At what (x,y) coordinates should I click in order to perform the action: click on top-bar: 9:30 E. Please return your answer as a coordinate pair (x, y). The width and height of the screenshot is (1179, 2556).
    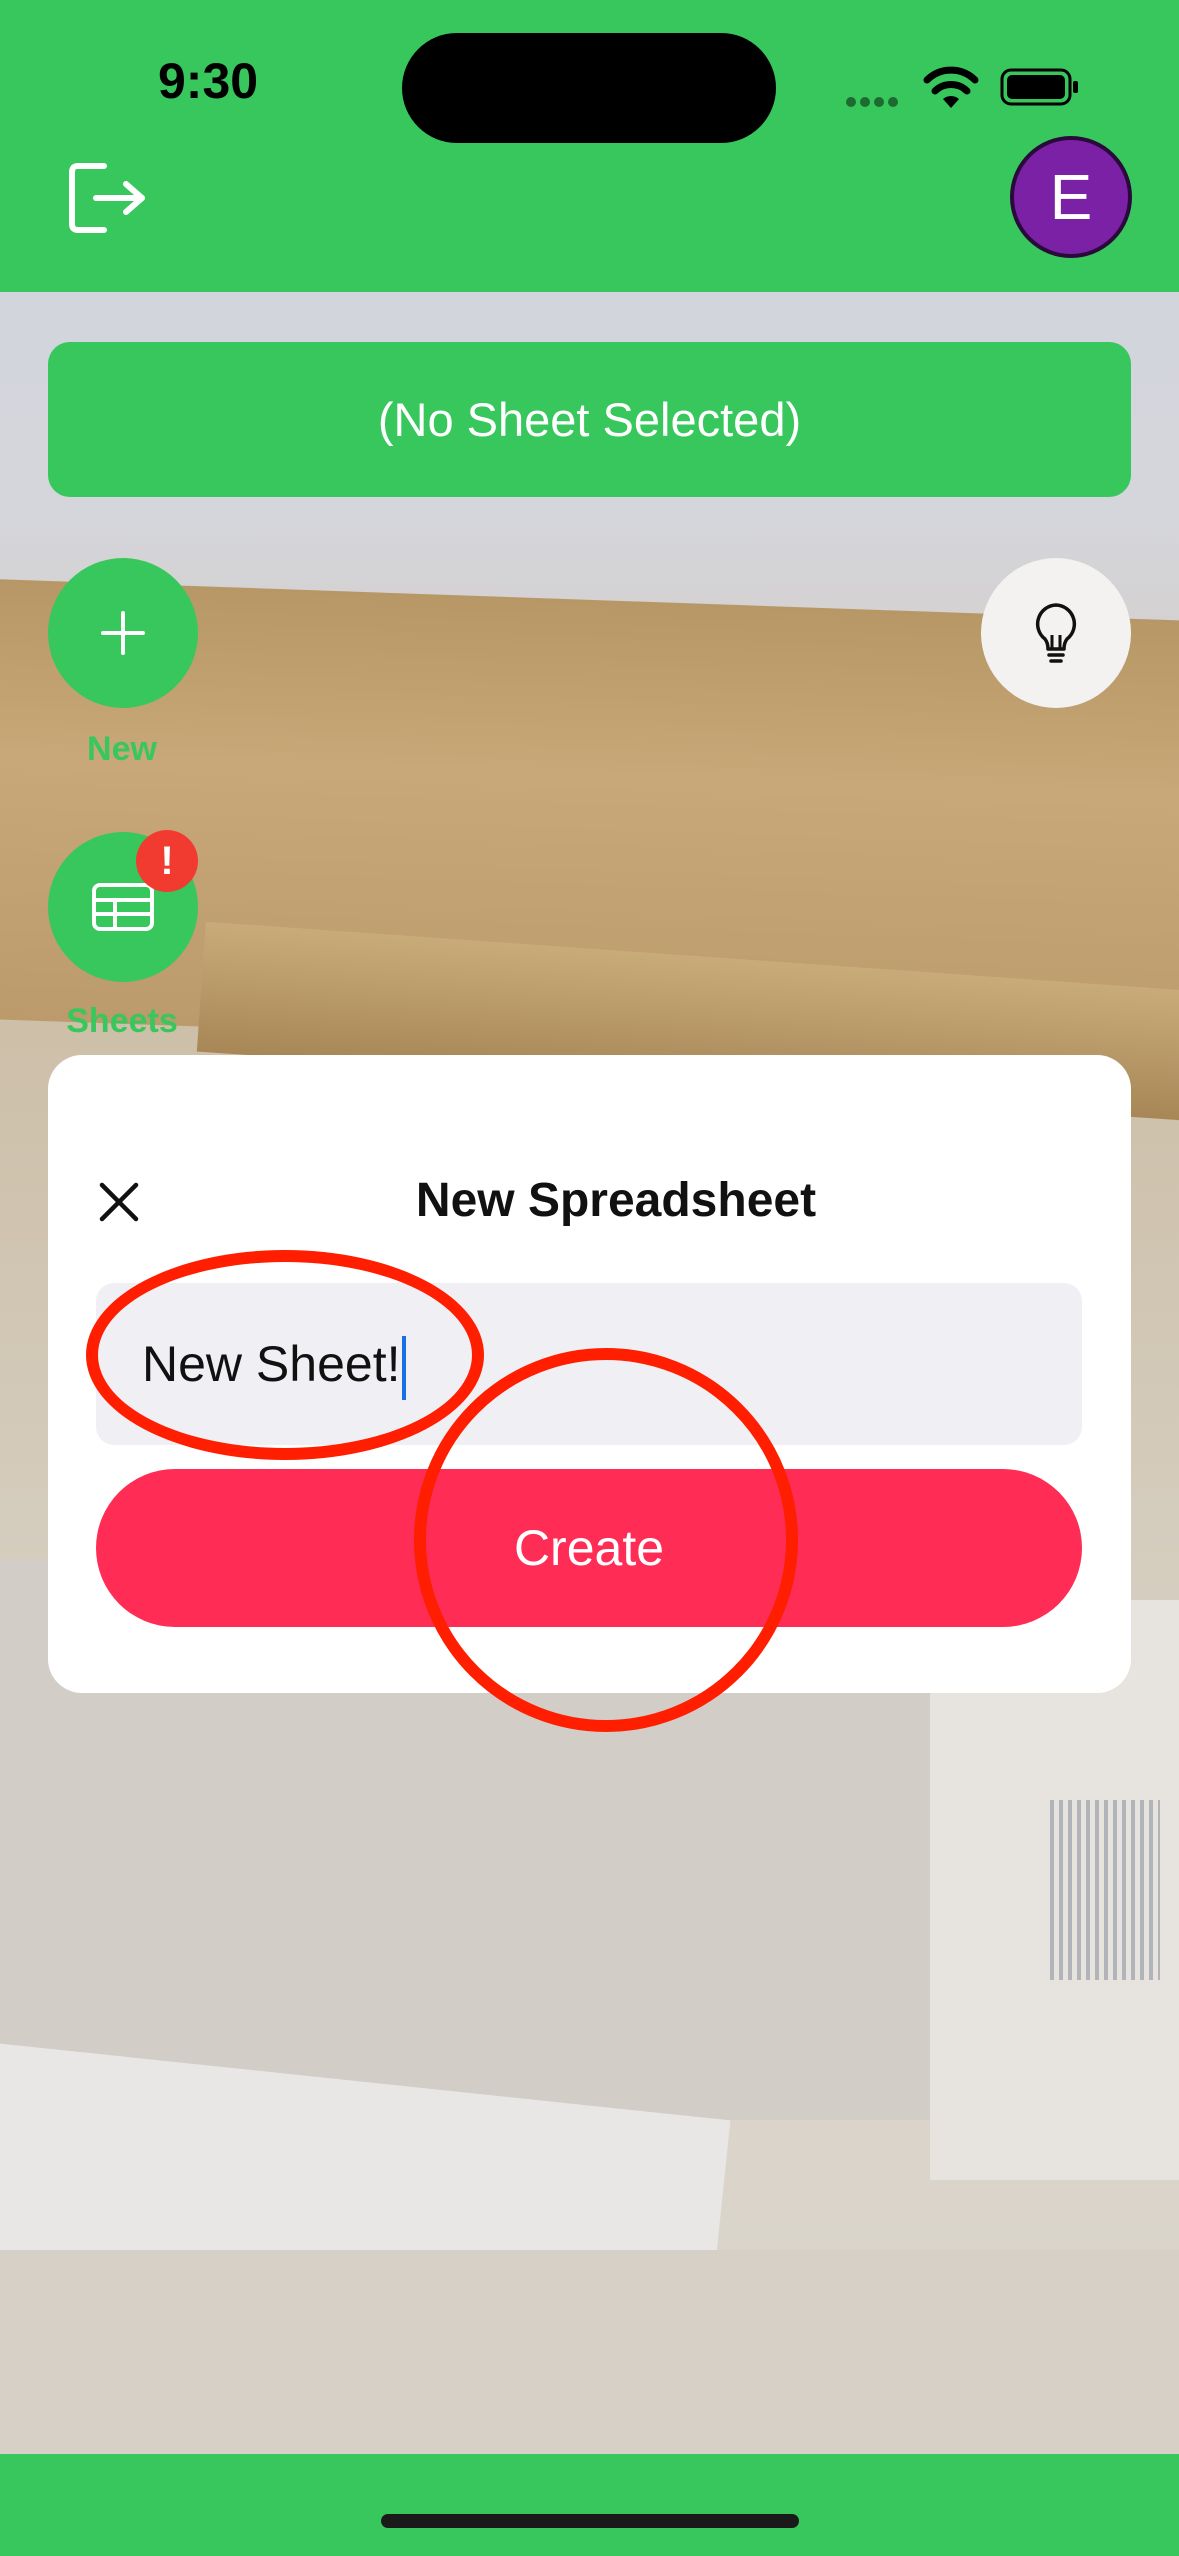
    Looking at the image, I should click on (589, 146).